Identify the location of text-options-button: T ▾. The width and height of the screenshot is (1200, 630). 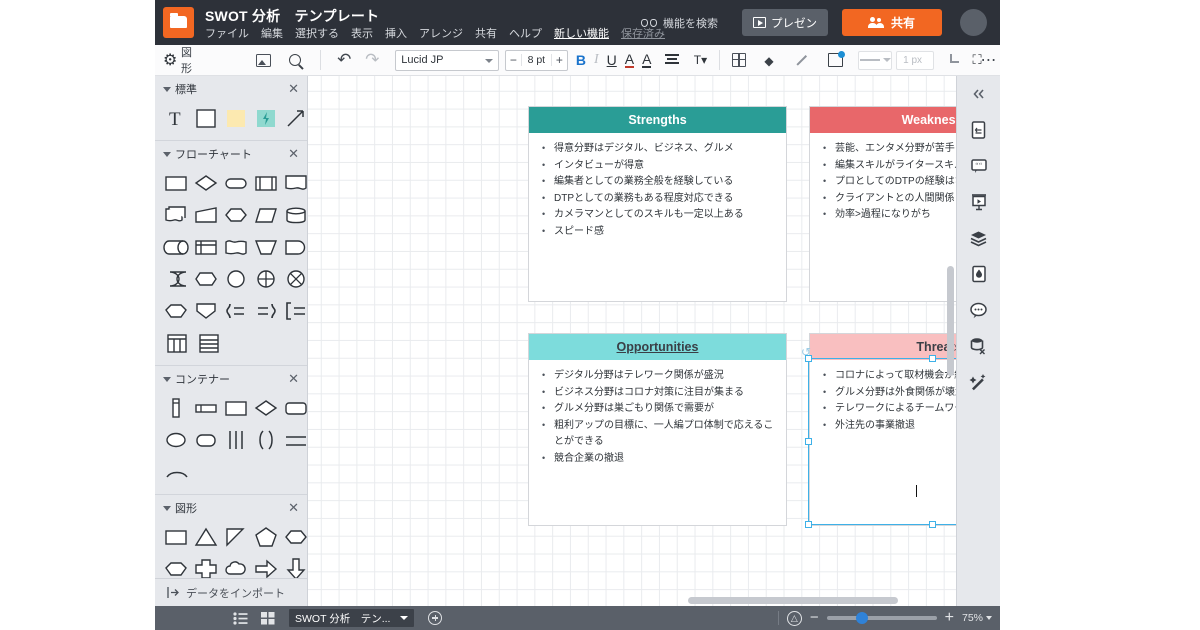
(700, 60).